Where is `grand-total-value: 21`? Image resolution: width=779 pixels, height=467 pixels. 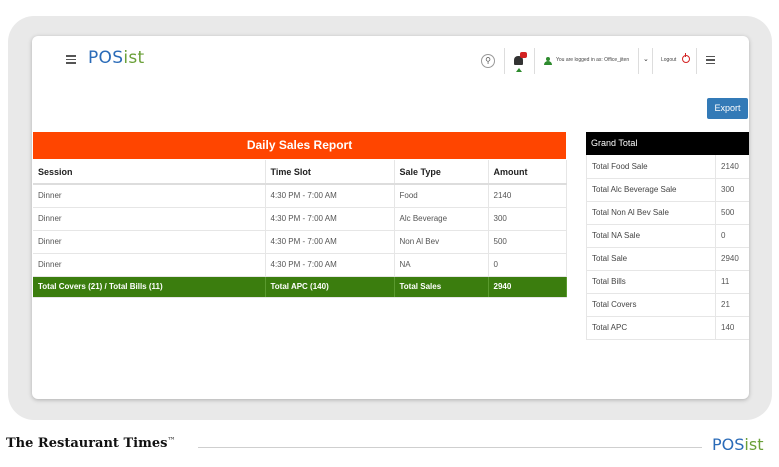 grand-total-value: 21 is located at coordinates (732, 305).